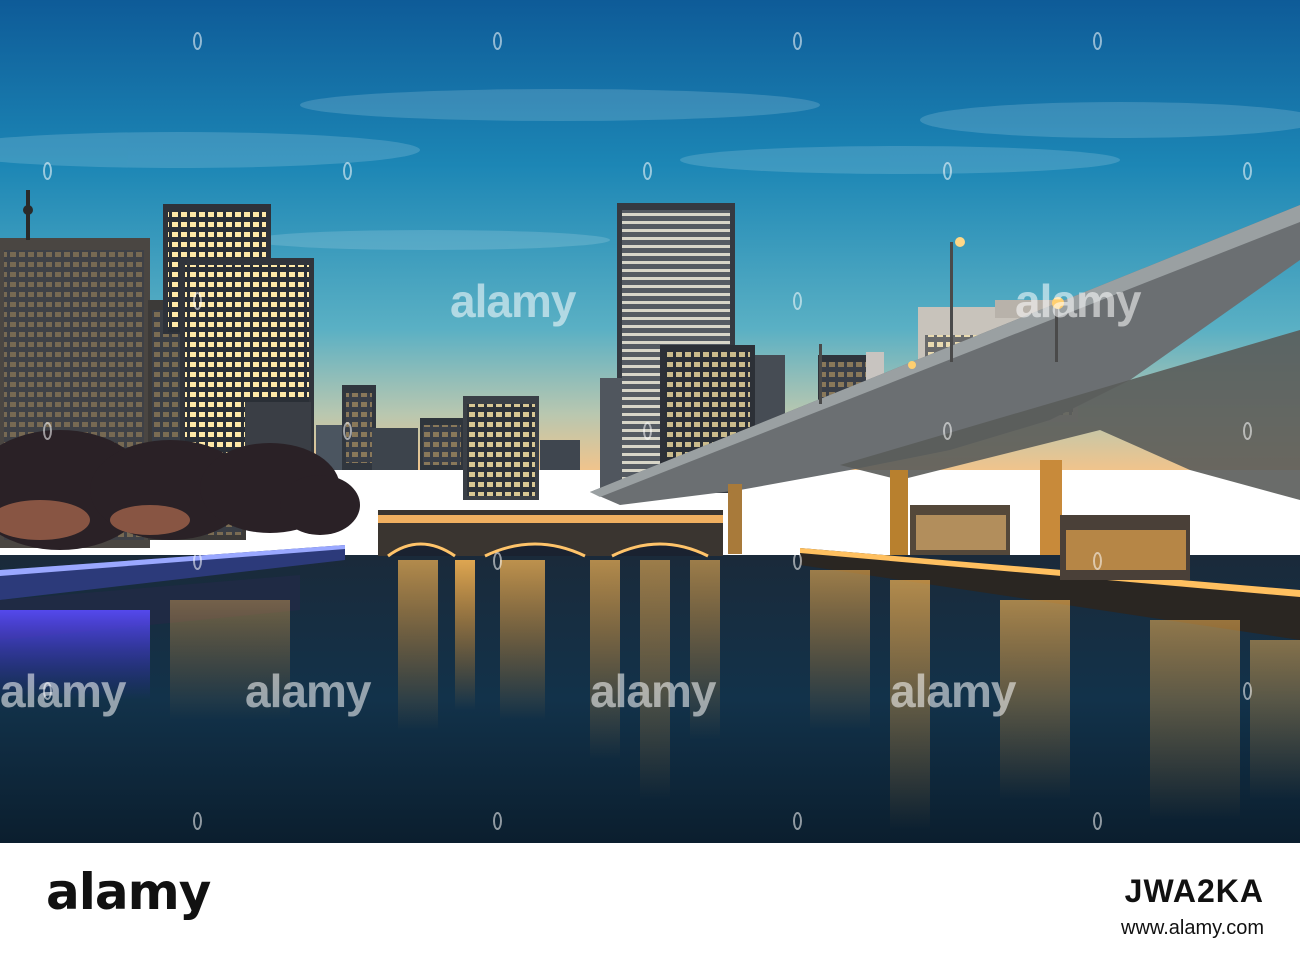  Describe the element at coordinates (1192, 928) in the screenshot. I see `site-url: www.alamy.com` at that location.